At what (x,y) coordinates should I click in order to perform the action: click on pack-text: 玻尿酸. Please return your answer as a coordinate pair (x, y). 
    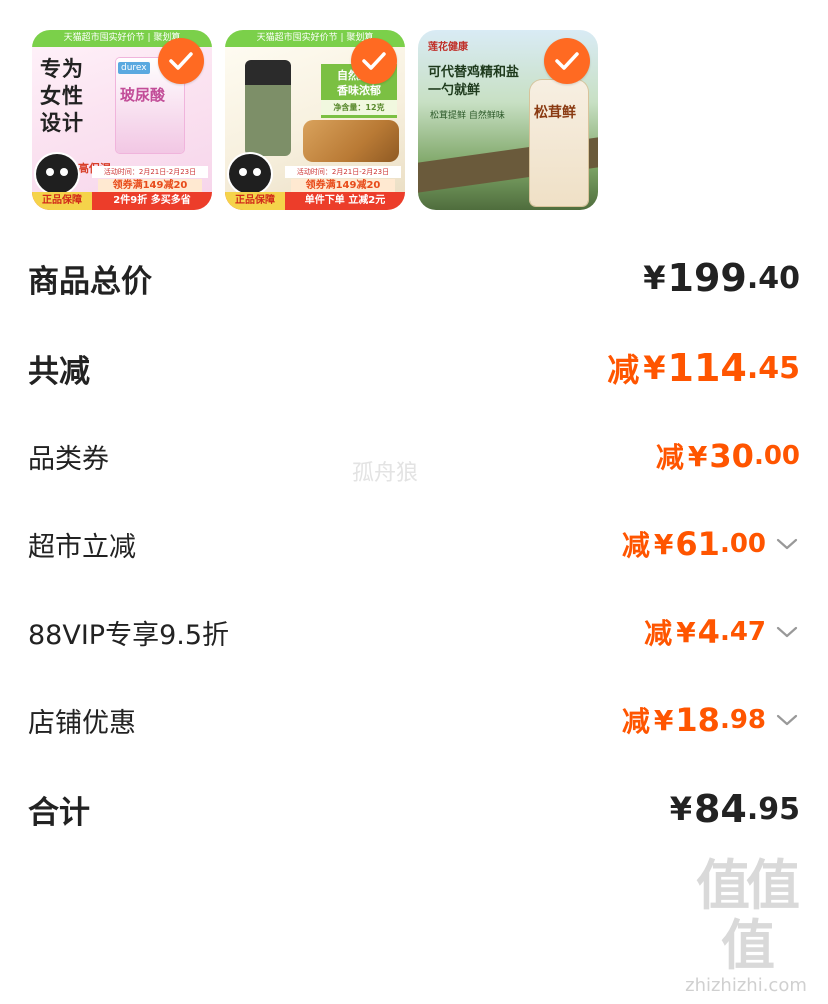
    Looking at the image, I should click on (143, 95).